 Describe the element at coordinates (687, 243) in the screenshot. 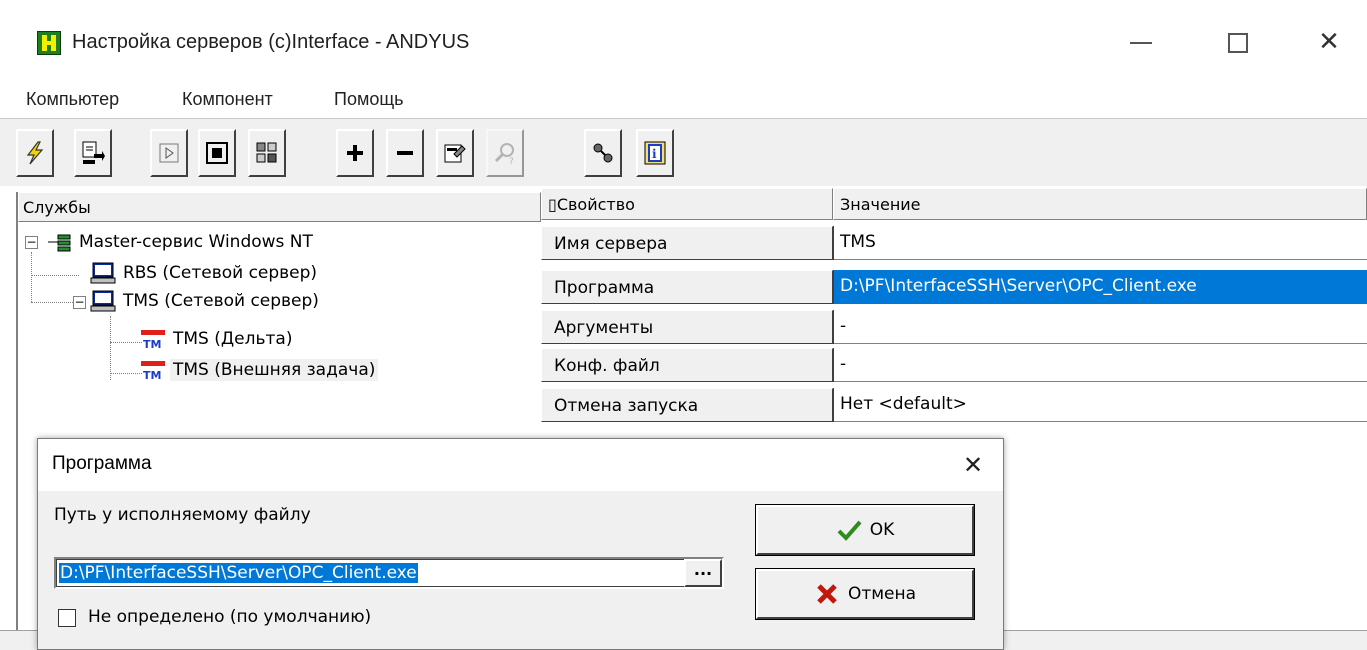

I see `property-key: Имя сервера` at that location.